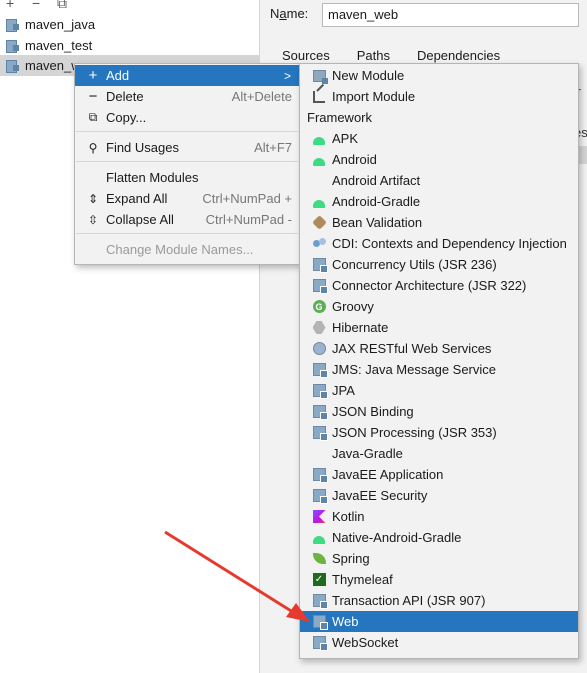 This screenshot has height=673, width=587. What do you see at coordinates (187, 147) in the screenshot?
I see `menu-item-find-usages: ⚲ Find Usages Alt+F7` at bounding box center [187, 147].